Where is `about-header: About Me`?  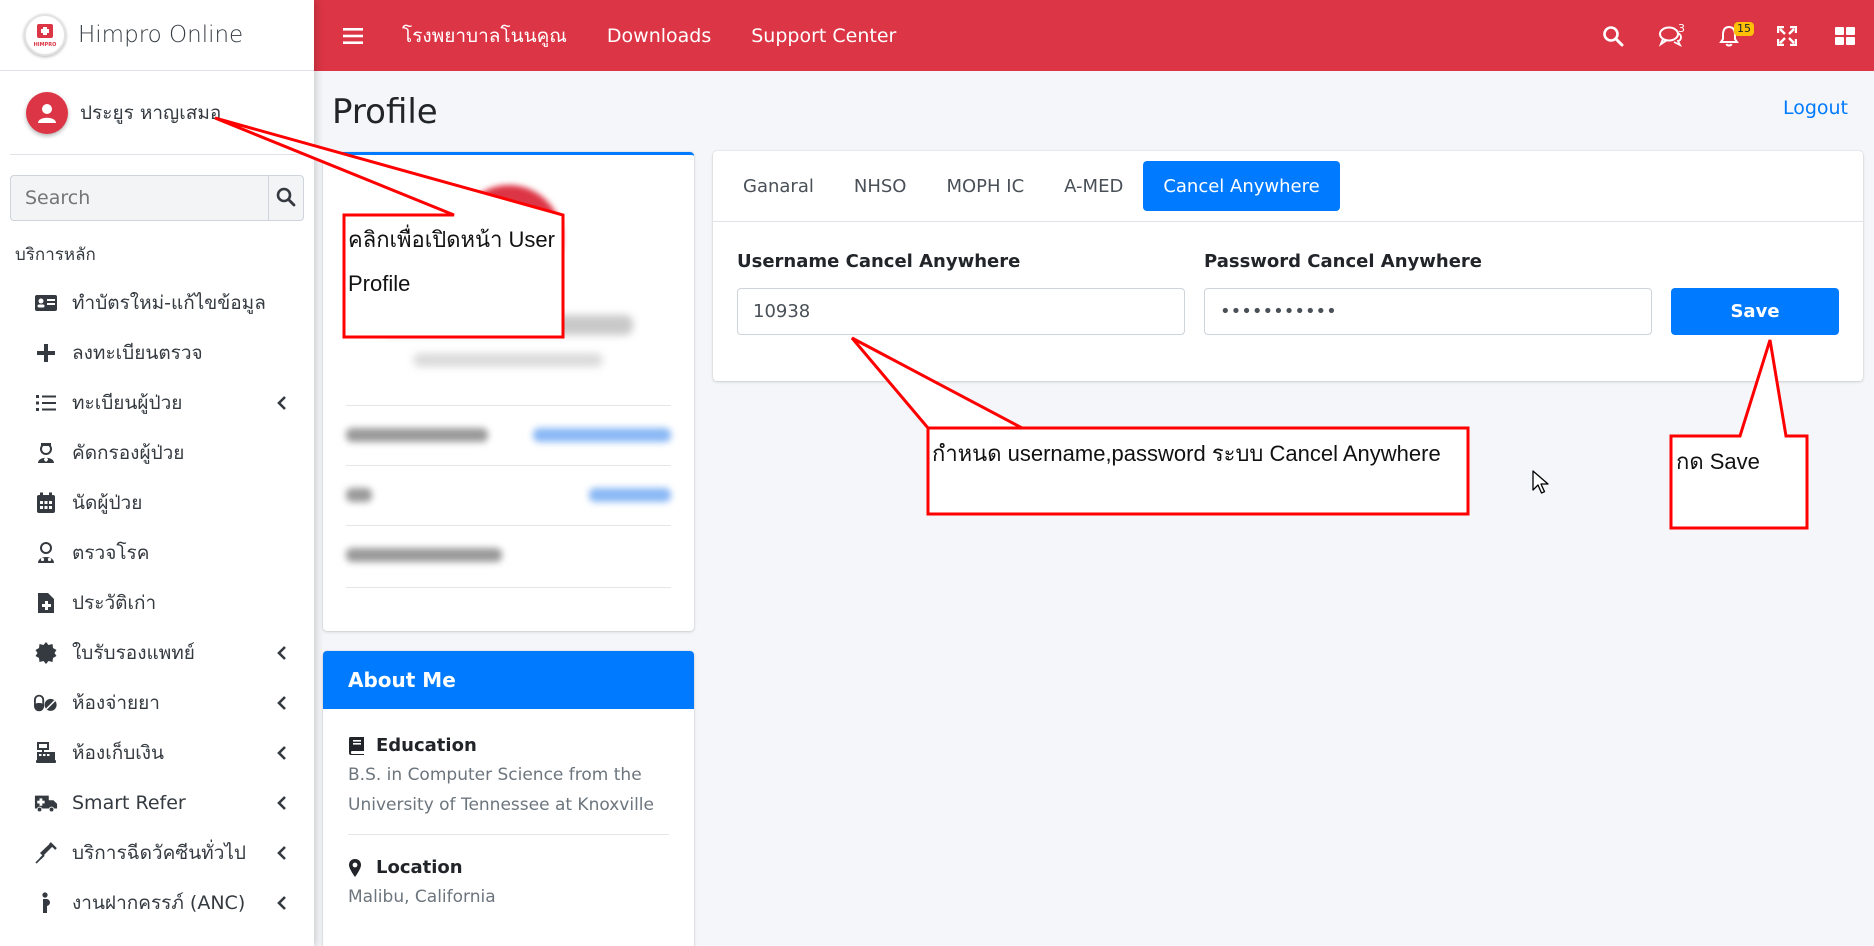 about-header: About Me is located at coordinates (508, 680).